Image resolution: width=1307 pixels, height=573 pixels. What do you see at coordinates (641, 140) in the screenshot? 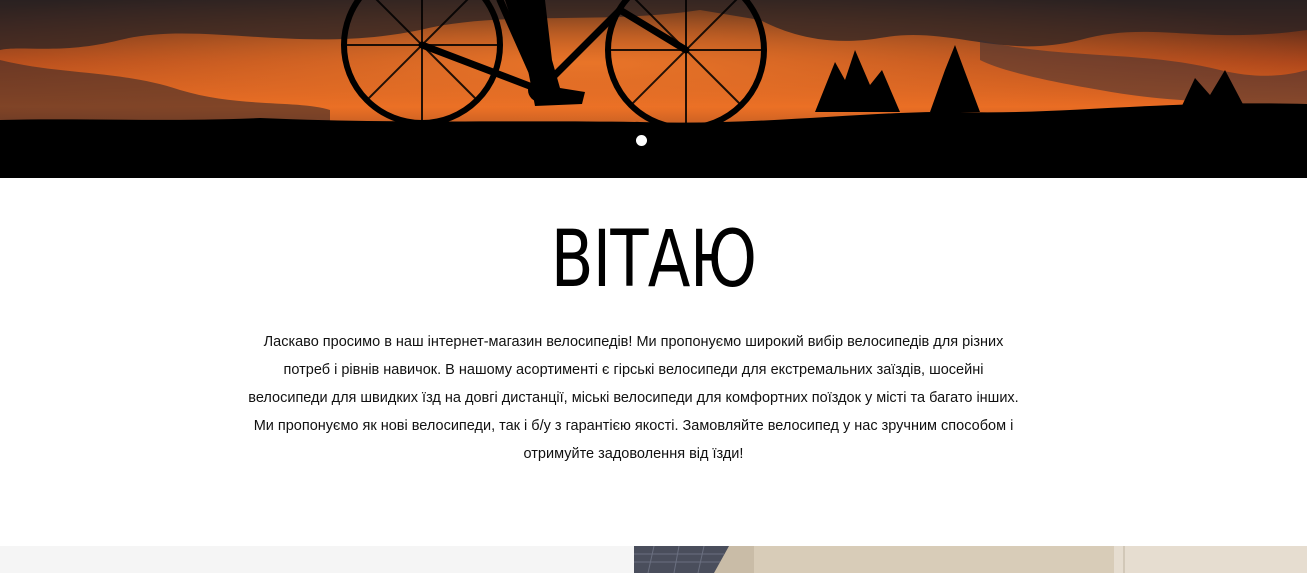
I see `slider-dot` at bounding box center [641, 140].